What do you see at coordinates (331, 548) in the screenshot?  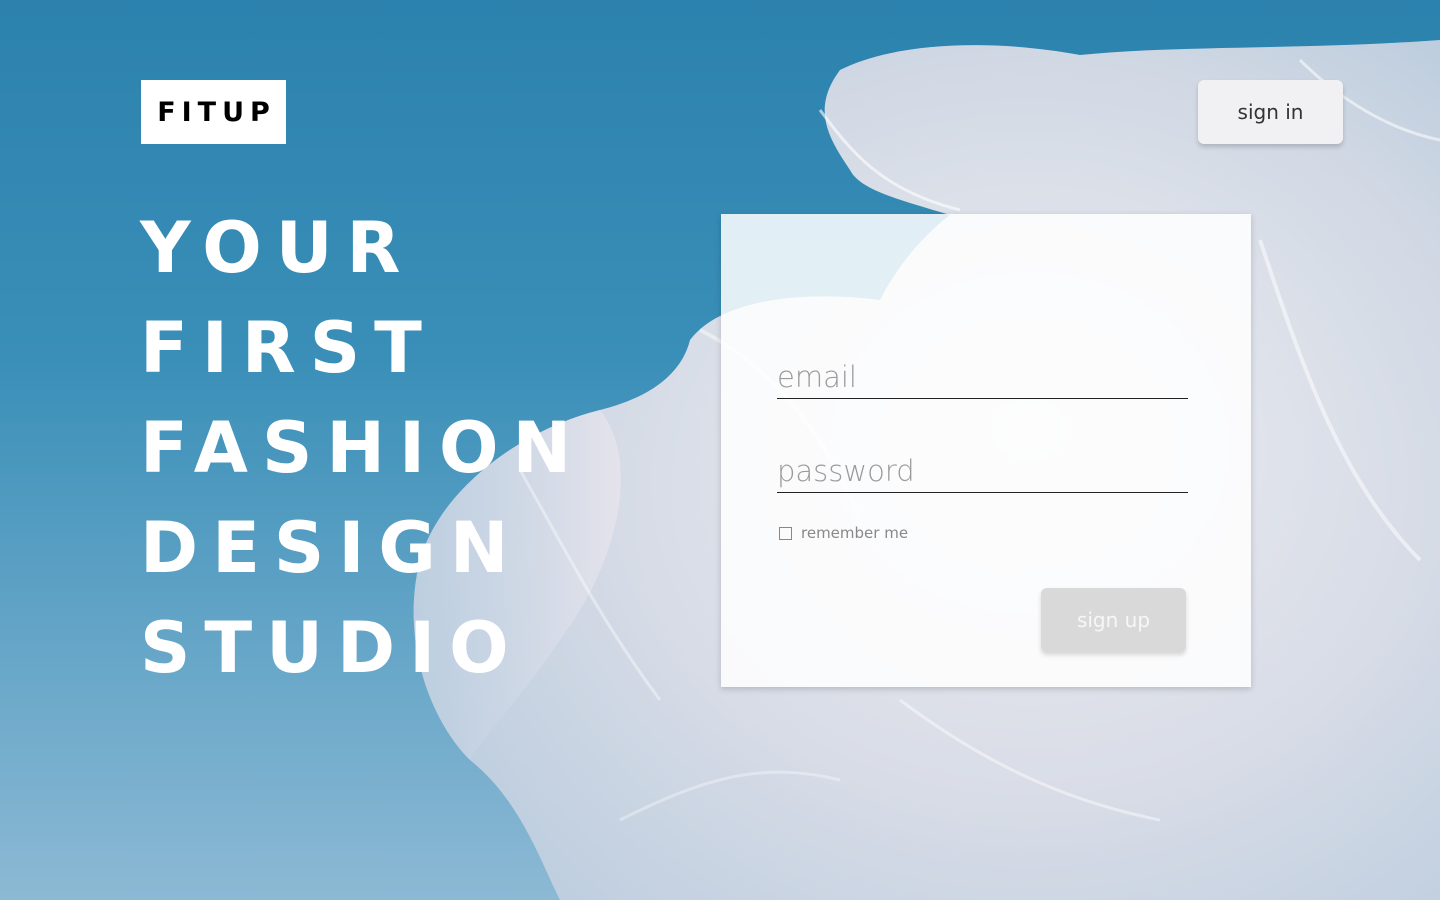 I see `headline-line-4: DESIGN` at bounding box center [331, 548].